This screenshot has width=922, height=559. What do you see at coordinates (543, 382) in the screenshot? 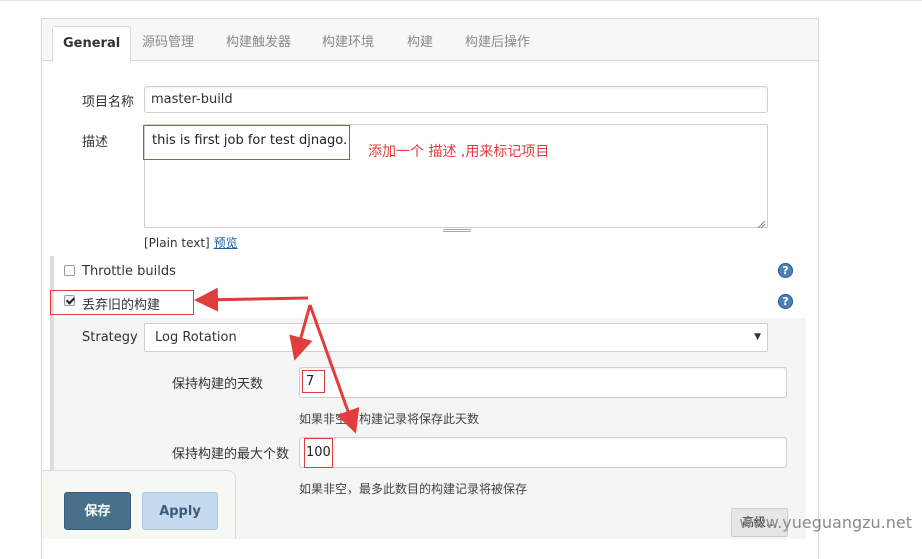
I see `days-to-keep-input` at bounding box center [543, 382].